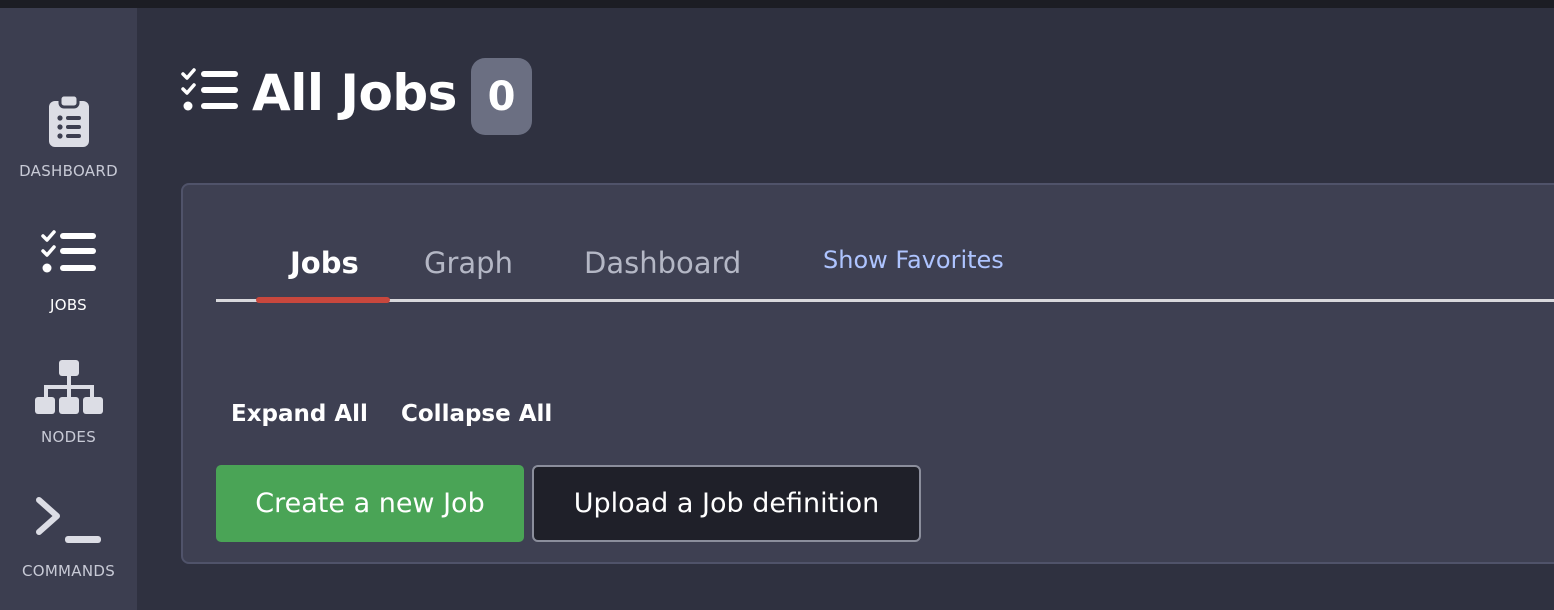  I want to click on active-tab-indicator, so click(323, 300).